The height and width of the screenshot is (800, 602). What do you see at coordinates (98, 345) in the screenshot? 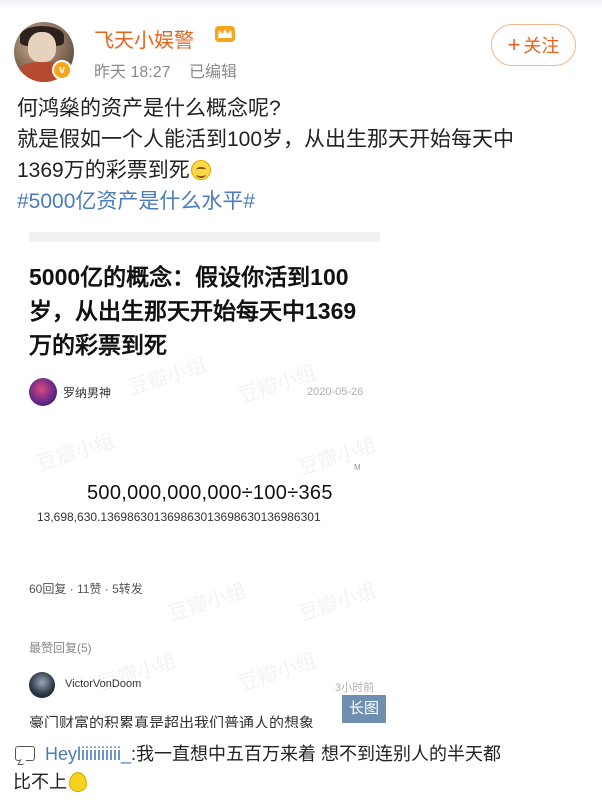
I see `article-title-line: 万的彩票到死` at bounding box center [98, 345].